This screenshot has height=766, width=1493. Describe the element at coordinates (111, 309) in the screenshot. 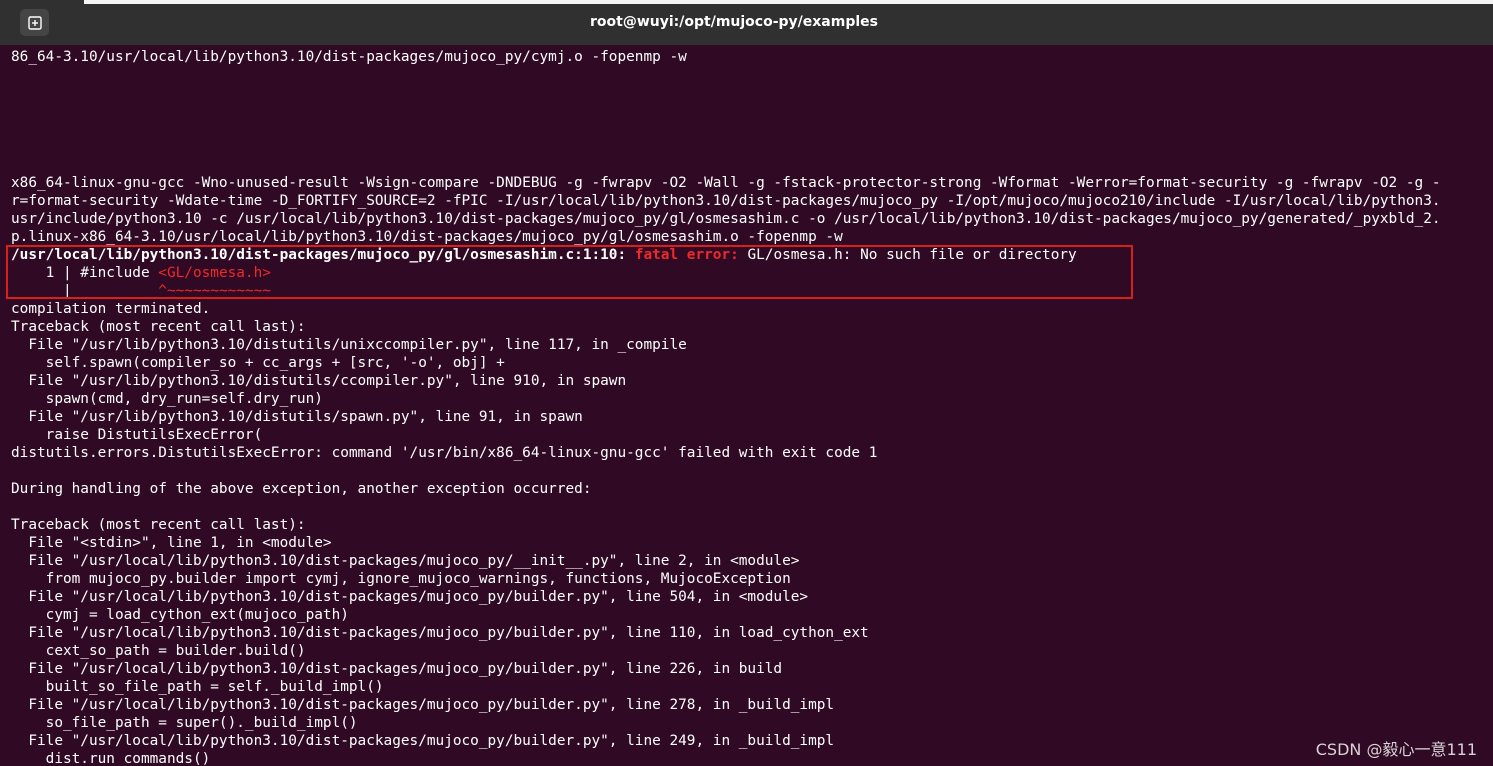

I see `terminal-line: compilation terminated.` at that location.